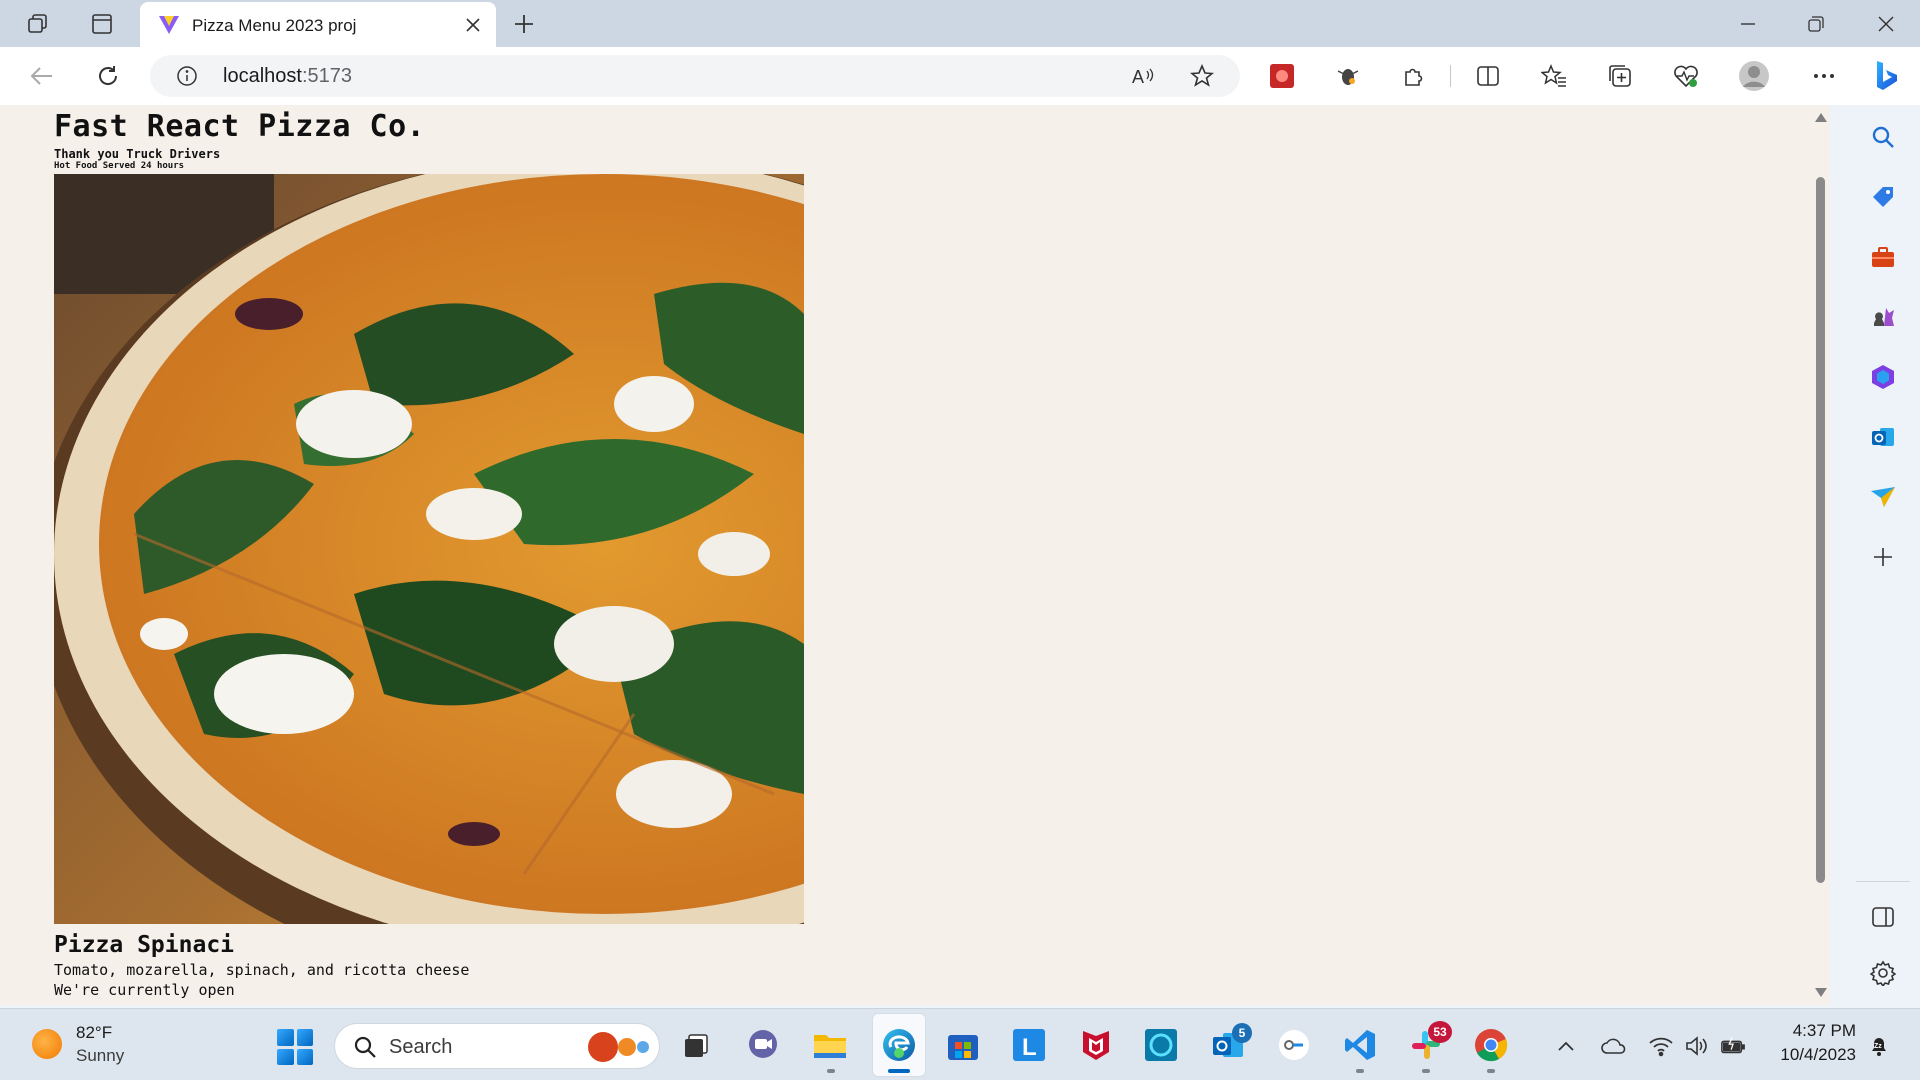  What do you see at coordinates (1883, 917) in the screenshot?
I see `sidebar-hide-panel-icon` at bounding box center [1883, 917].